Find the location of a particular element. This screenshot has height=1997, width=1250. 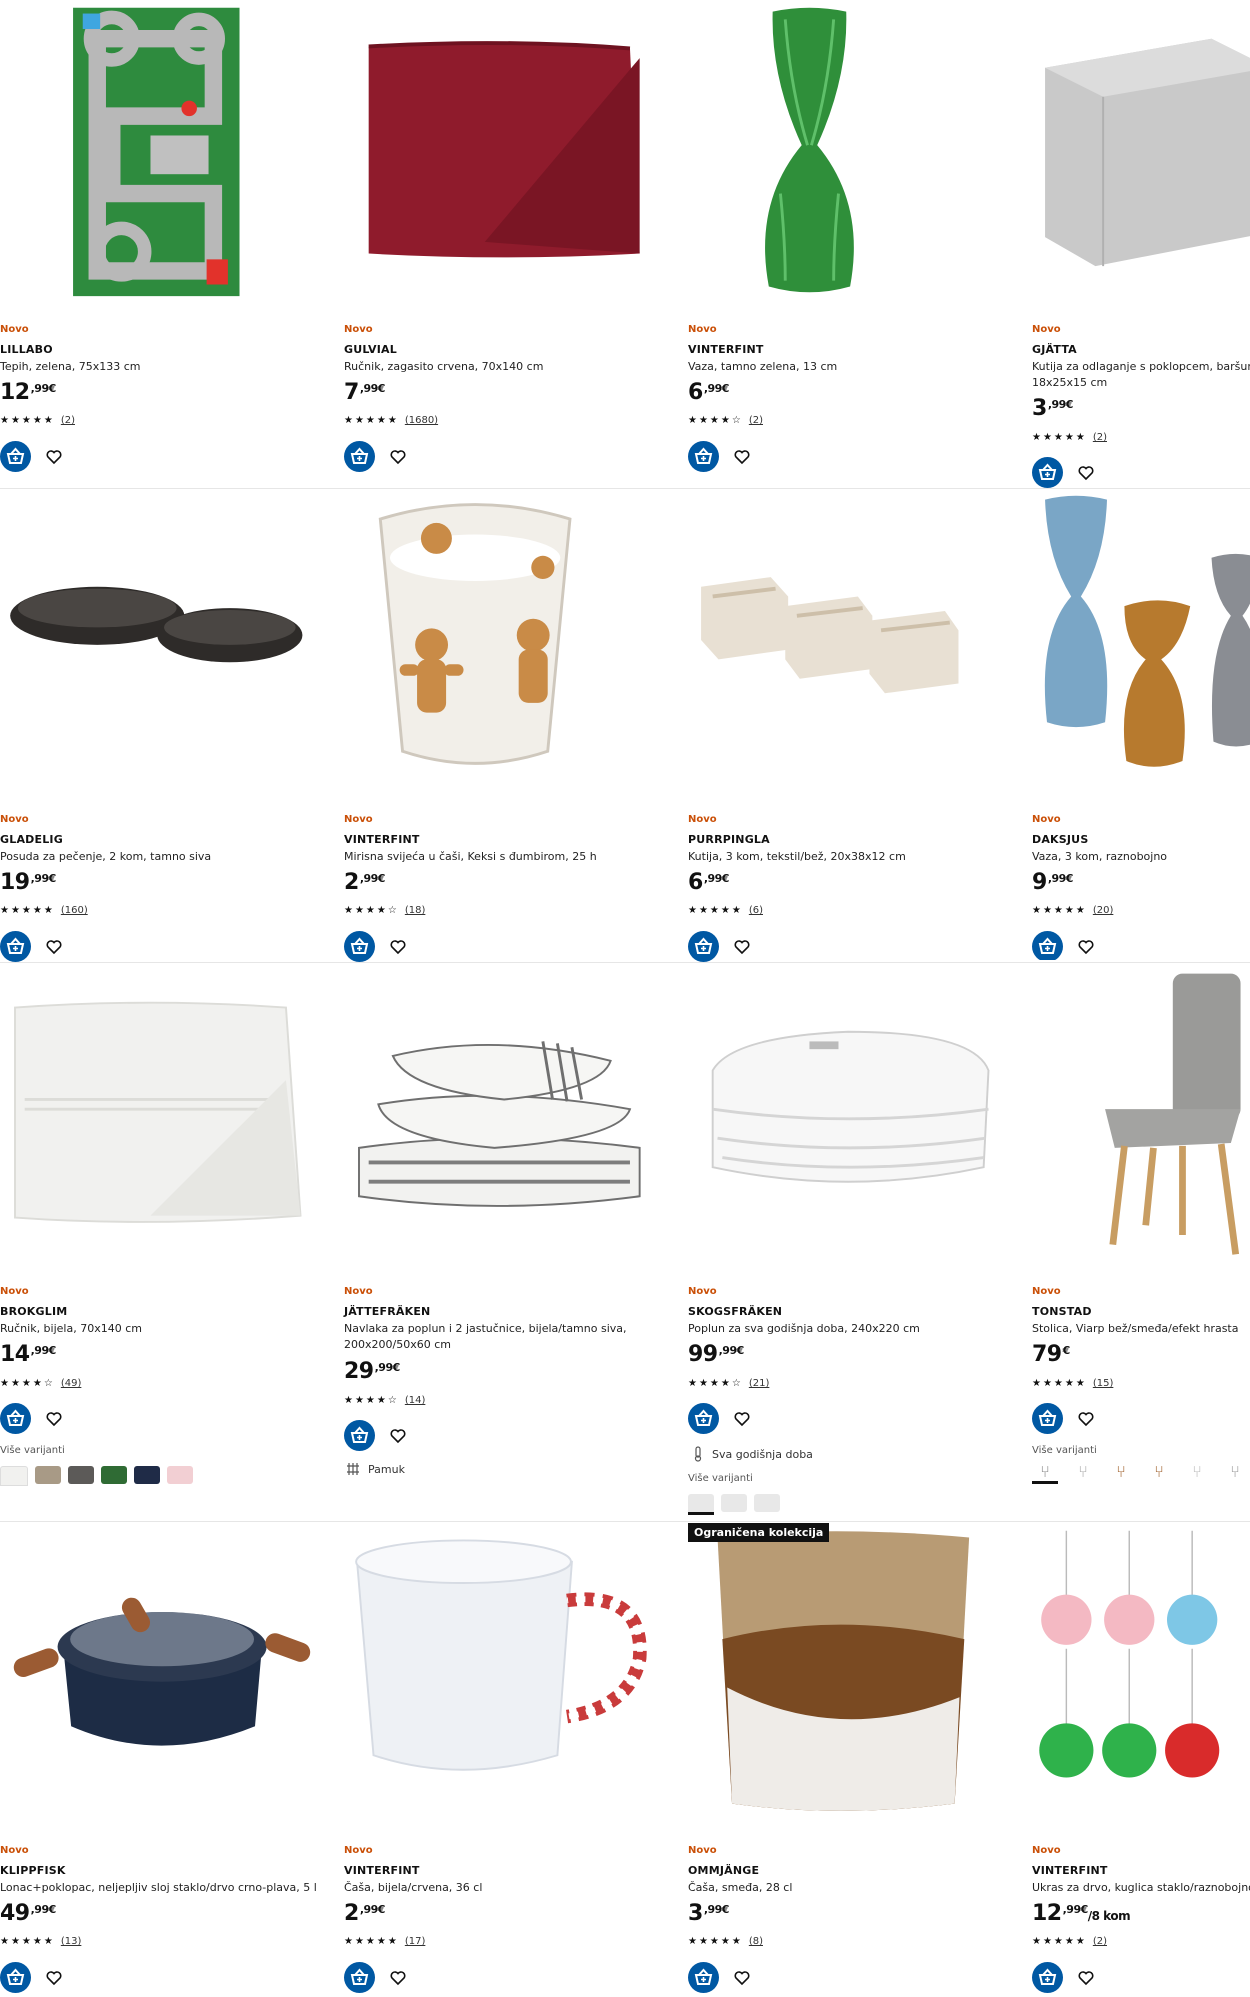

product-name: GJÄTTA is located at coordinates (1054, 349).